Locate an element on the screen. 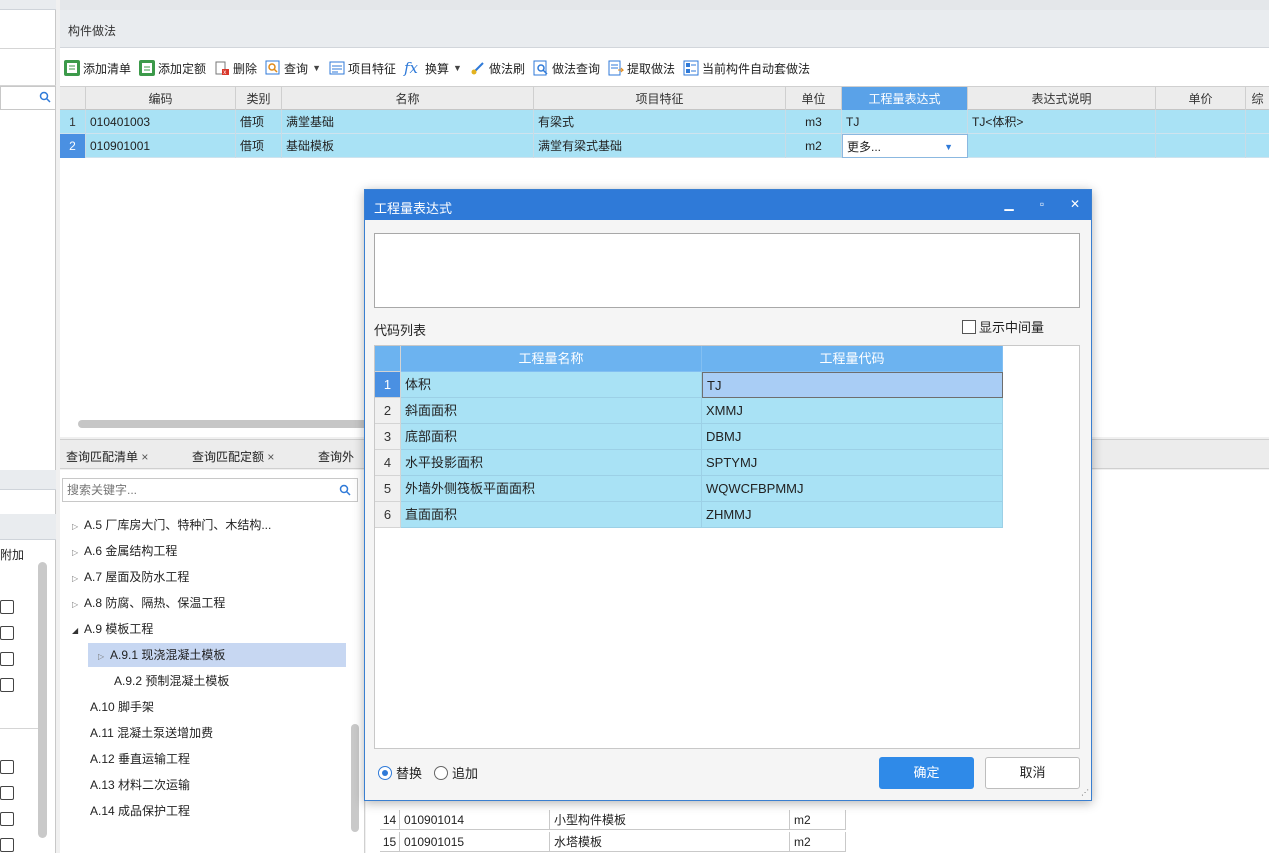  table-row: 2 010901001 借项 基础模板 满堂有梁式基础 m2 更多... ▼ is located at coordinates (664, 146).